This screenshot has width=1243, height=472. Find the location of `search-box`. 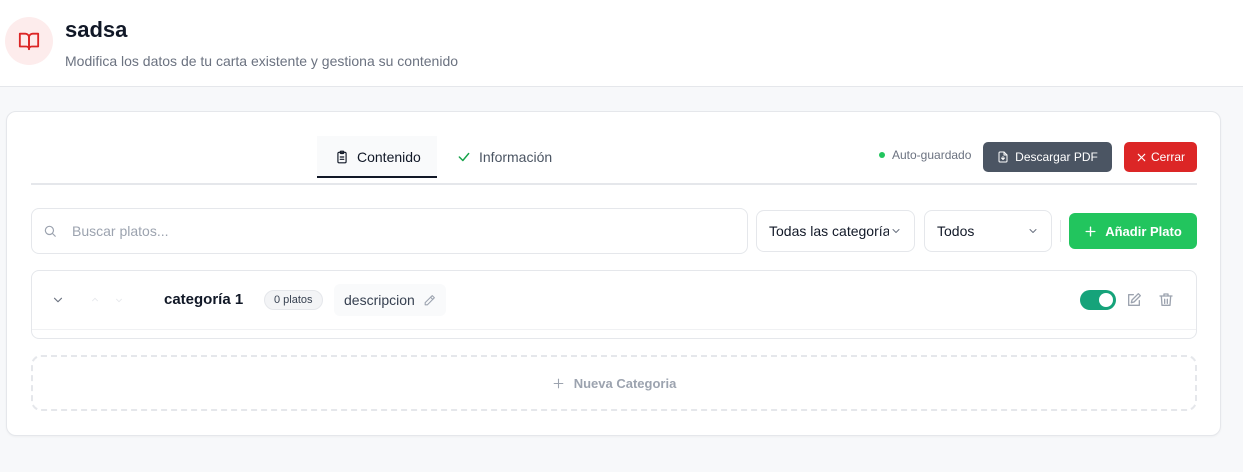

search-box is located at coordinates (389, 231).